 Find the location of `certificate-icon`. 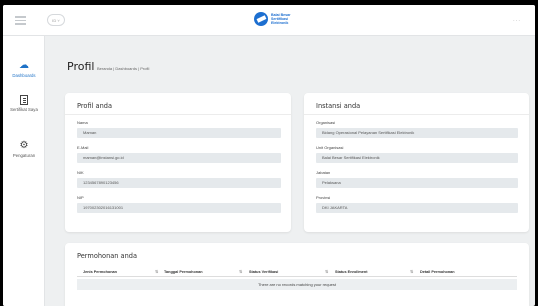

certificate-icon is located at coordinates (24, 100).